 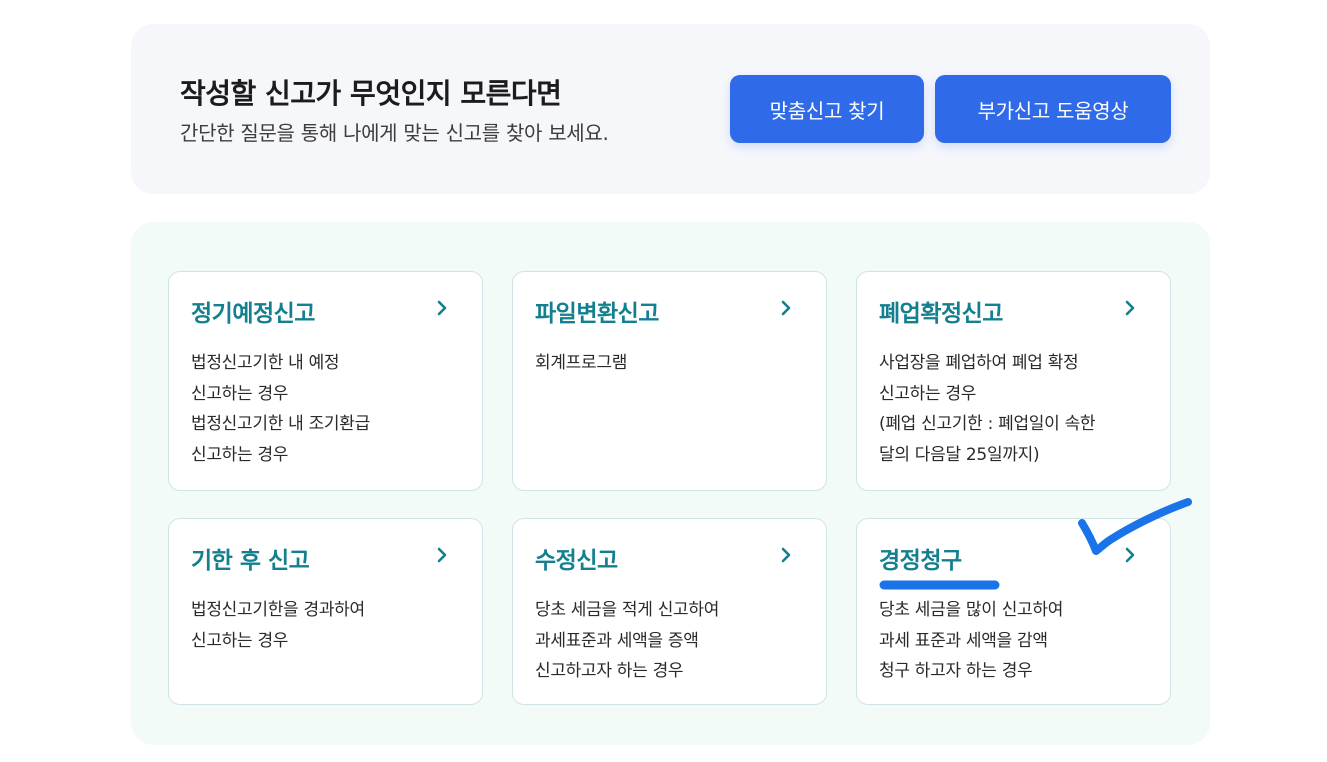 What do you see at coordinates (963, 640) in the screenshot?
I see `card-description-line: 과세 표준과 세액을 감액` at bounding box center [963, 640].